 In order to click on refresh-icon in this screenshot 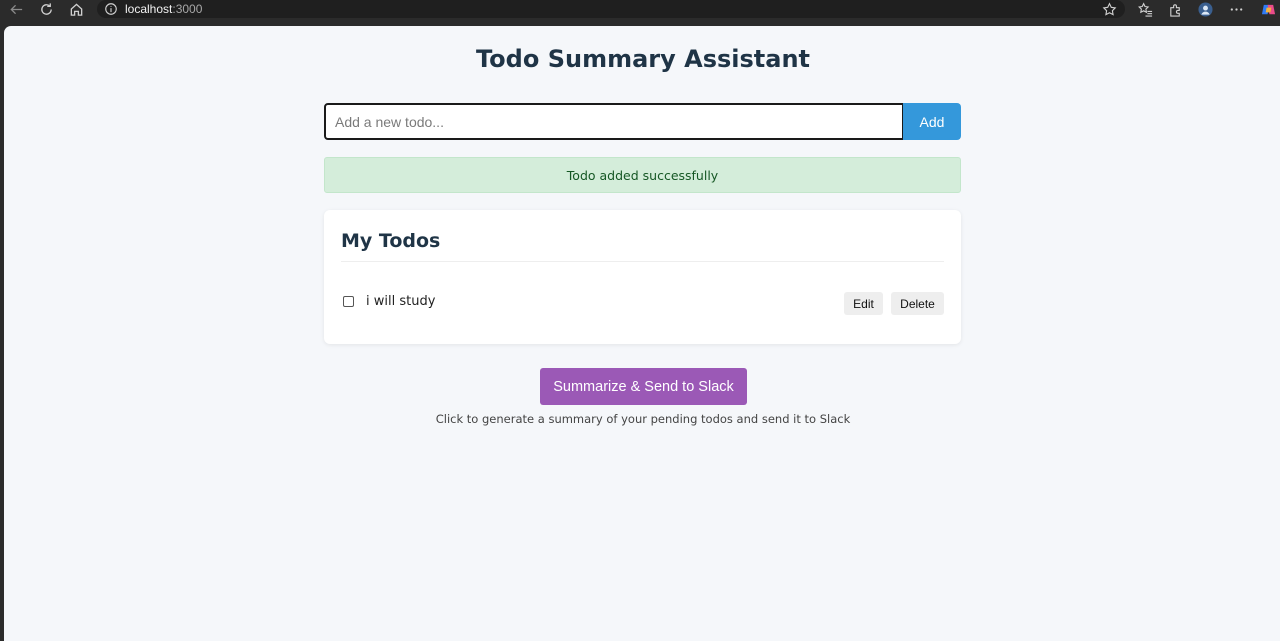, I will do `click(46, 9)`.